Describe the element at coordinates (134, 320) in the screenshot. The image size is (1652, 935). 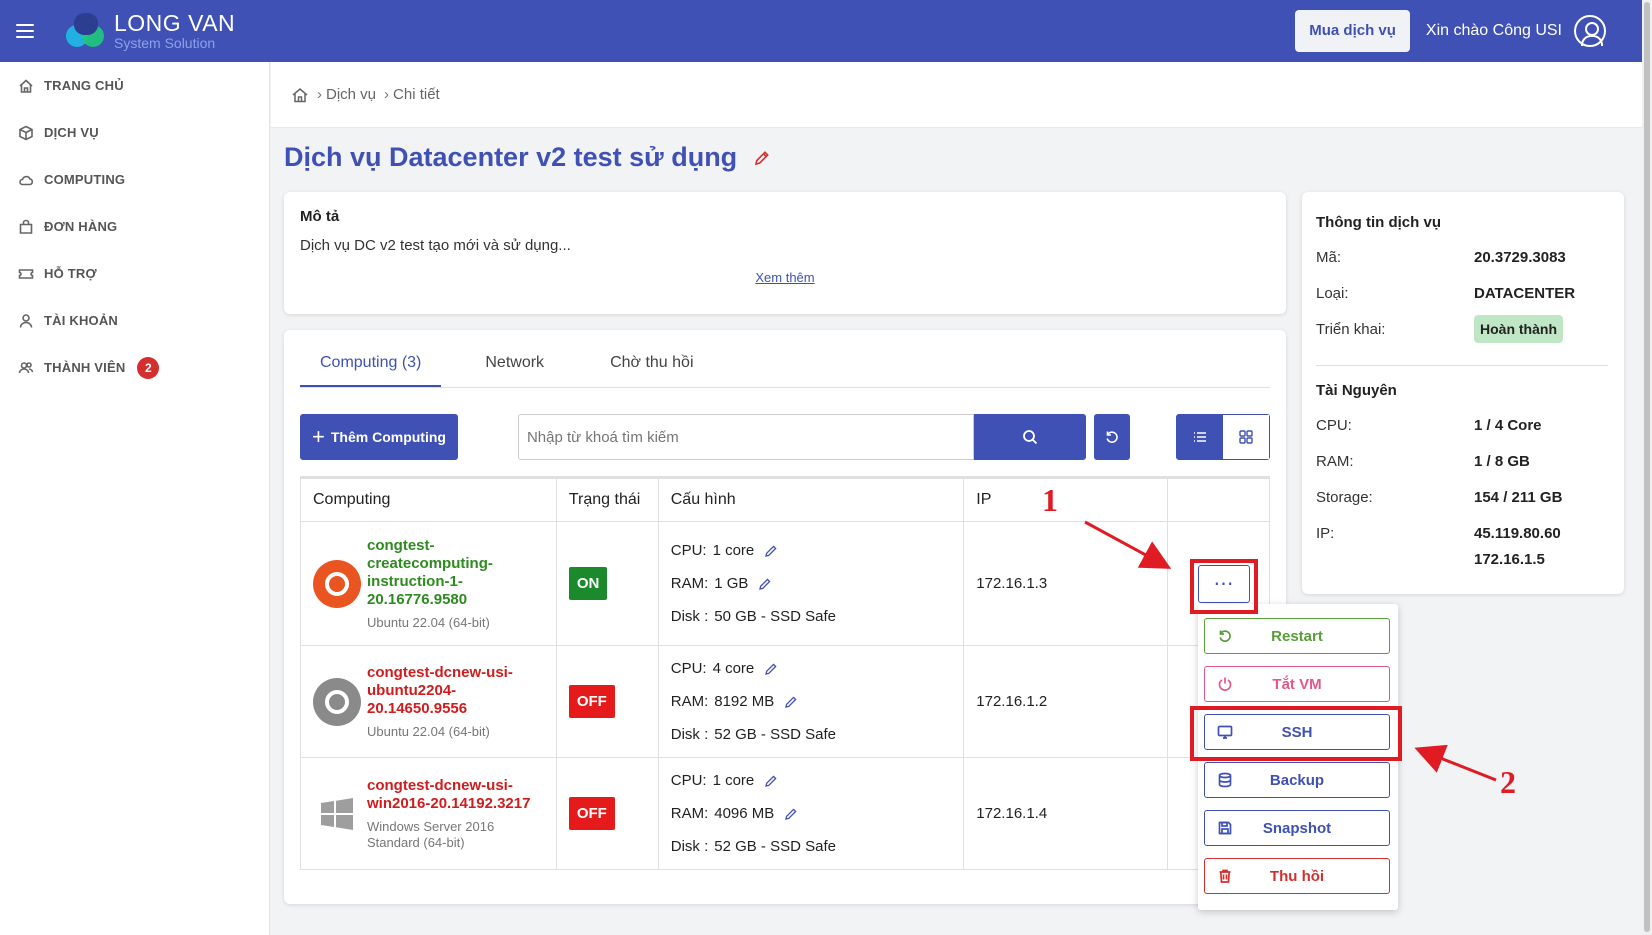
I see `sidebar-item-account: TÀI KHOẢN` at that location.